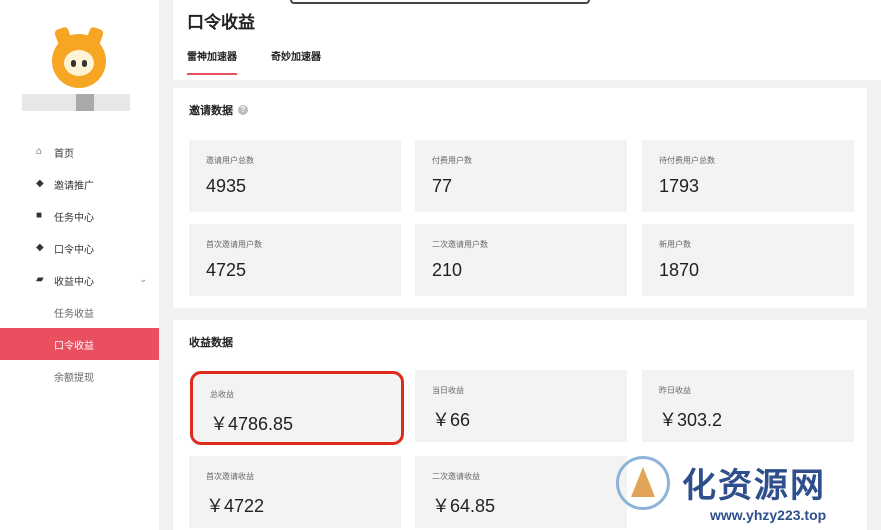 The height and width of the screenshot is (530, 881). What do you see at coordinates (521, 260) in the screenshot?
I see `stat-card: 二次邀请用户数 210` at bounding box center [521, 260].